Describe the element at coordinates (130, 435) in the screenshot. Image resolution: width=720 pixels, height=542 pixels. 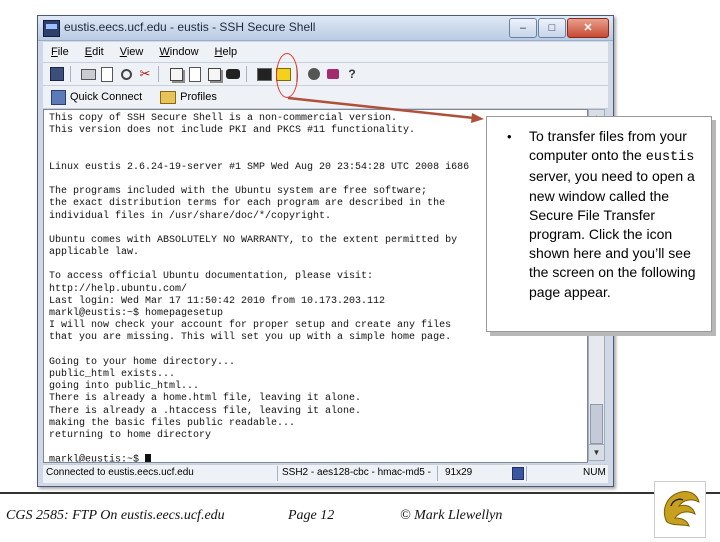
I see `terminal-line: returning to home directory` at that location.